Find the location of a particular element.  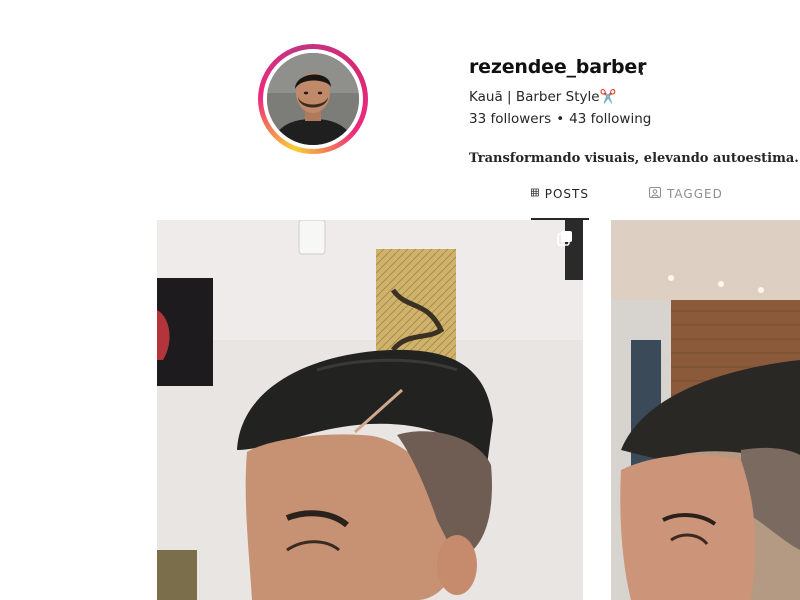

followers-link: 33 followers is located at coordinates (510, 119).